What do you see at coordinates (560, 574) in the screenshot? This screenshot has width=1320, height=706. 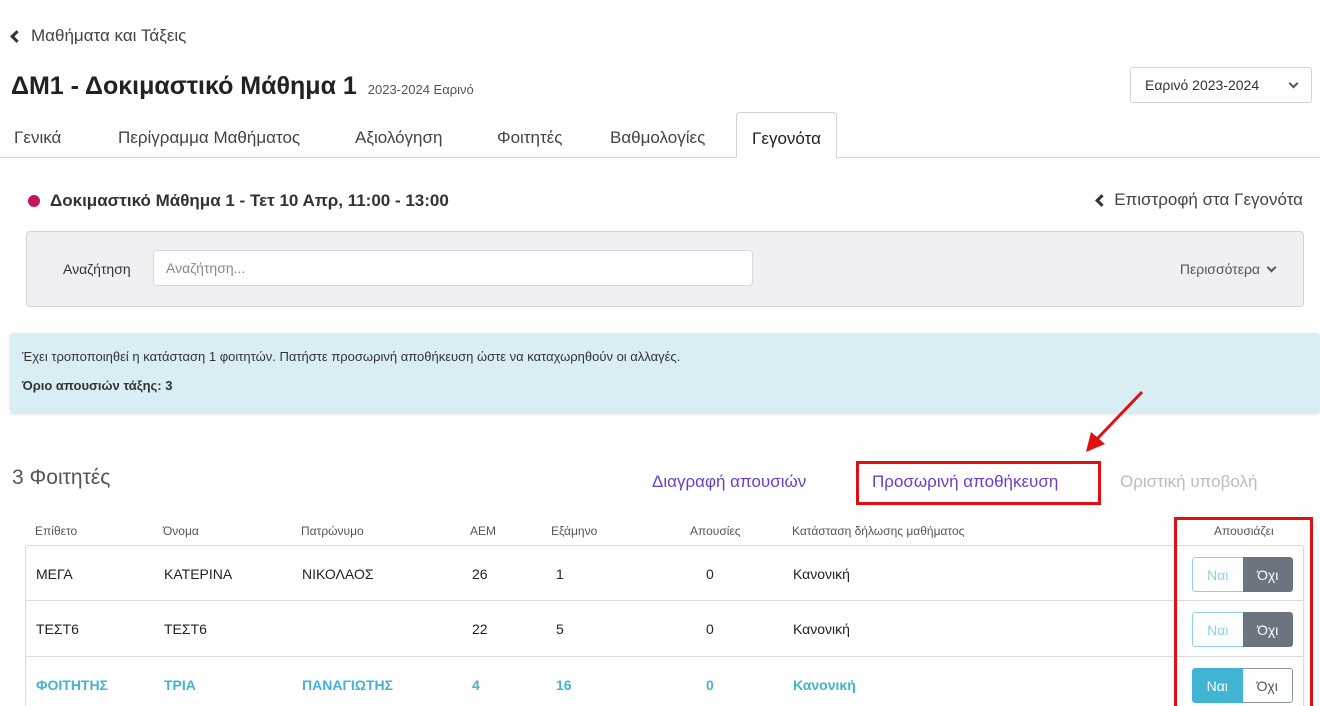 I see `cell-semester: 1` at bounding box center [560, 574].